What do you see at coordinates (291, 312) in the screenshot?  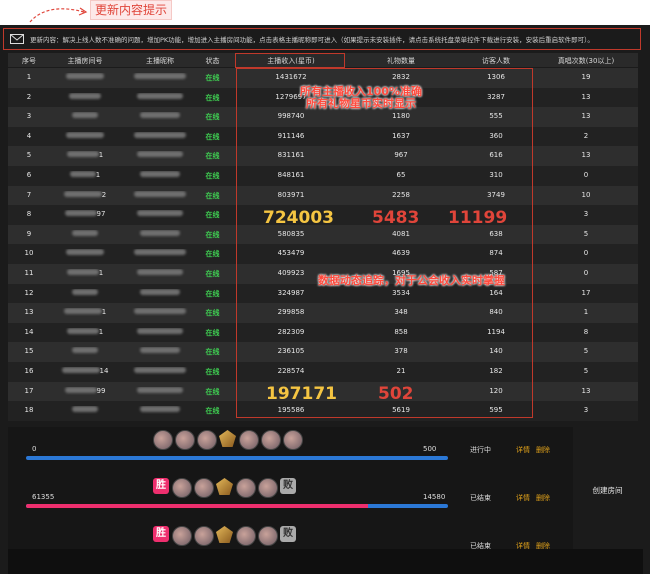 I see `cell-income: 299858` at bounding box center [291, 312].